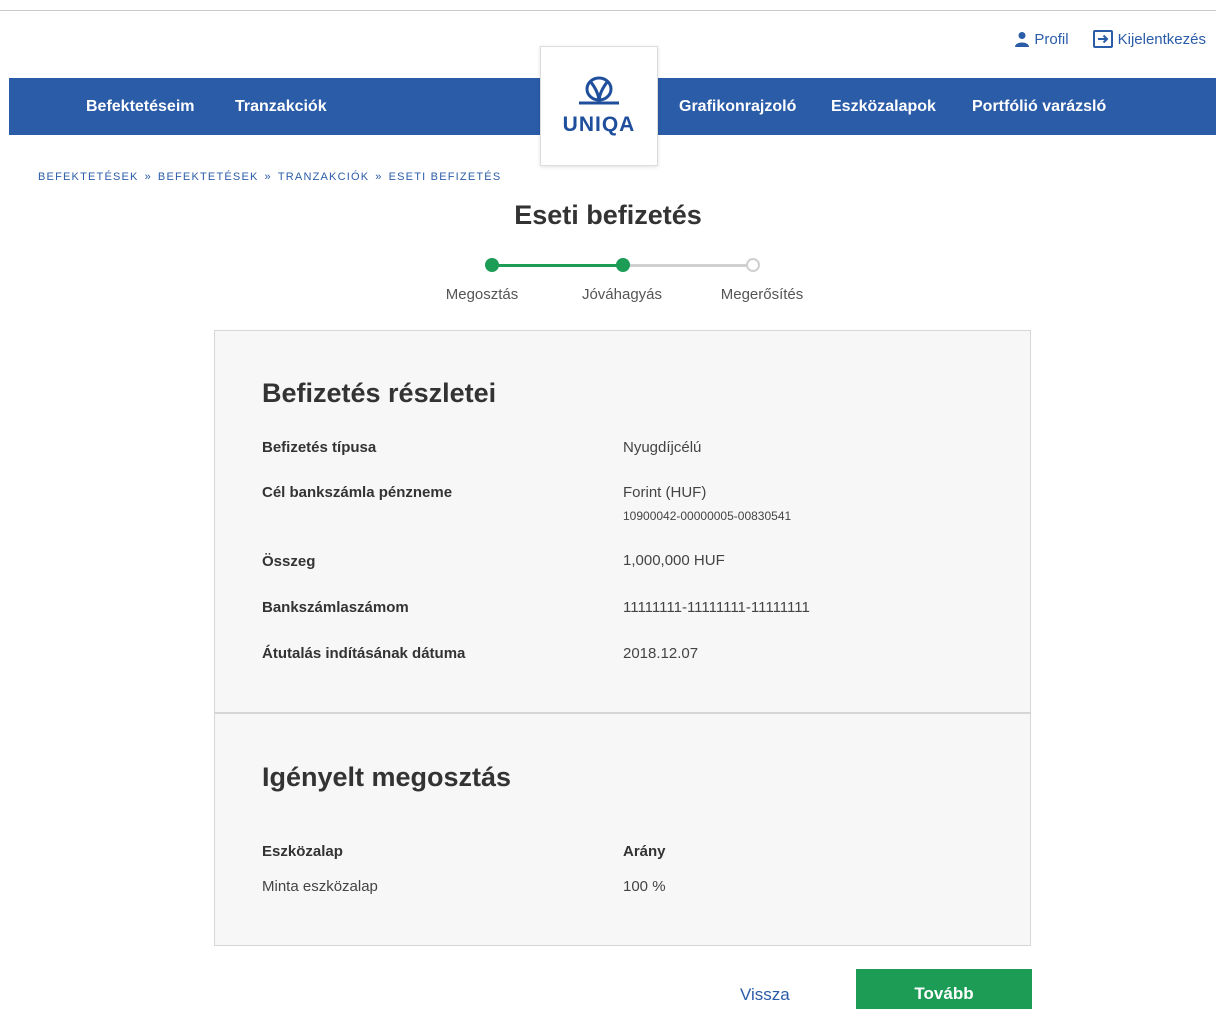  Describe the element at coordinates (599, 93) in the screenshot. I see `uniqa-emblem-icon` at that location.